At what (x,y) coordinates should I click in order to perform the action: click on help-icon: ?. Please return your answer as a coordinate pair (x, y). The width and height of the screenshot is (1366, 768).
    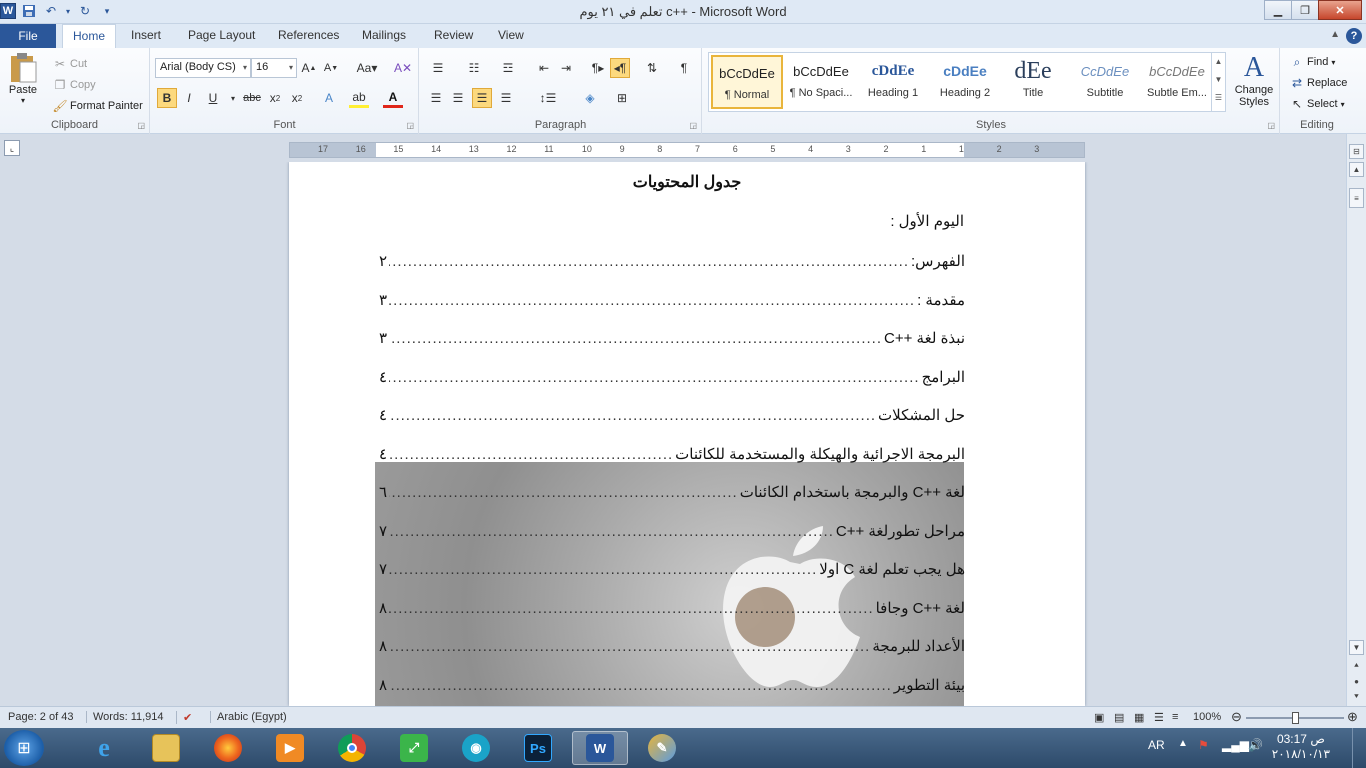
    Looking at the image, I should click on (1354, 36).